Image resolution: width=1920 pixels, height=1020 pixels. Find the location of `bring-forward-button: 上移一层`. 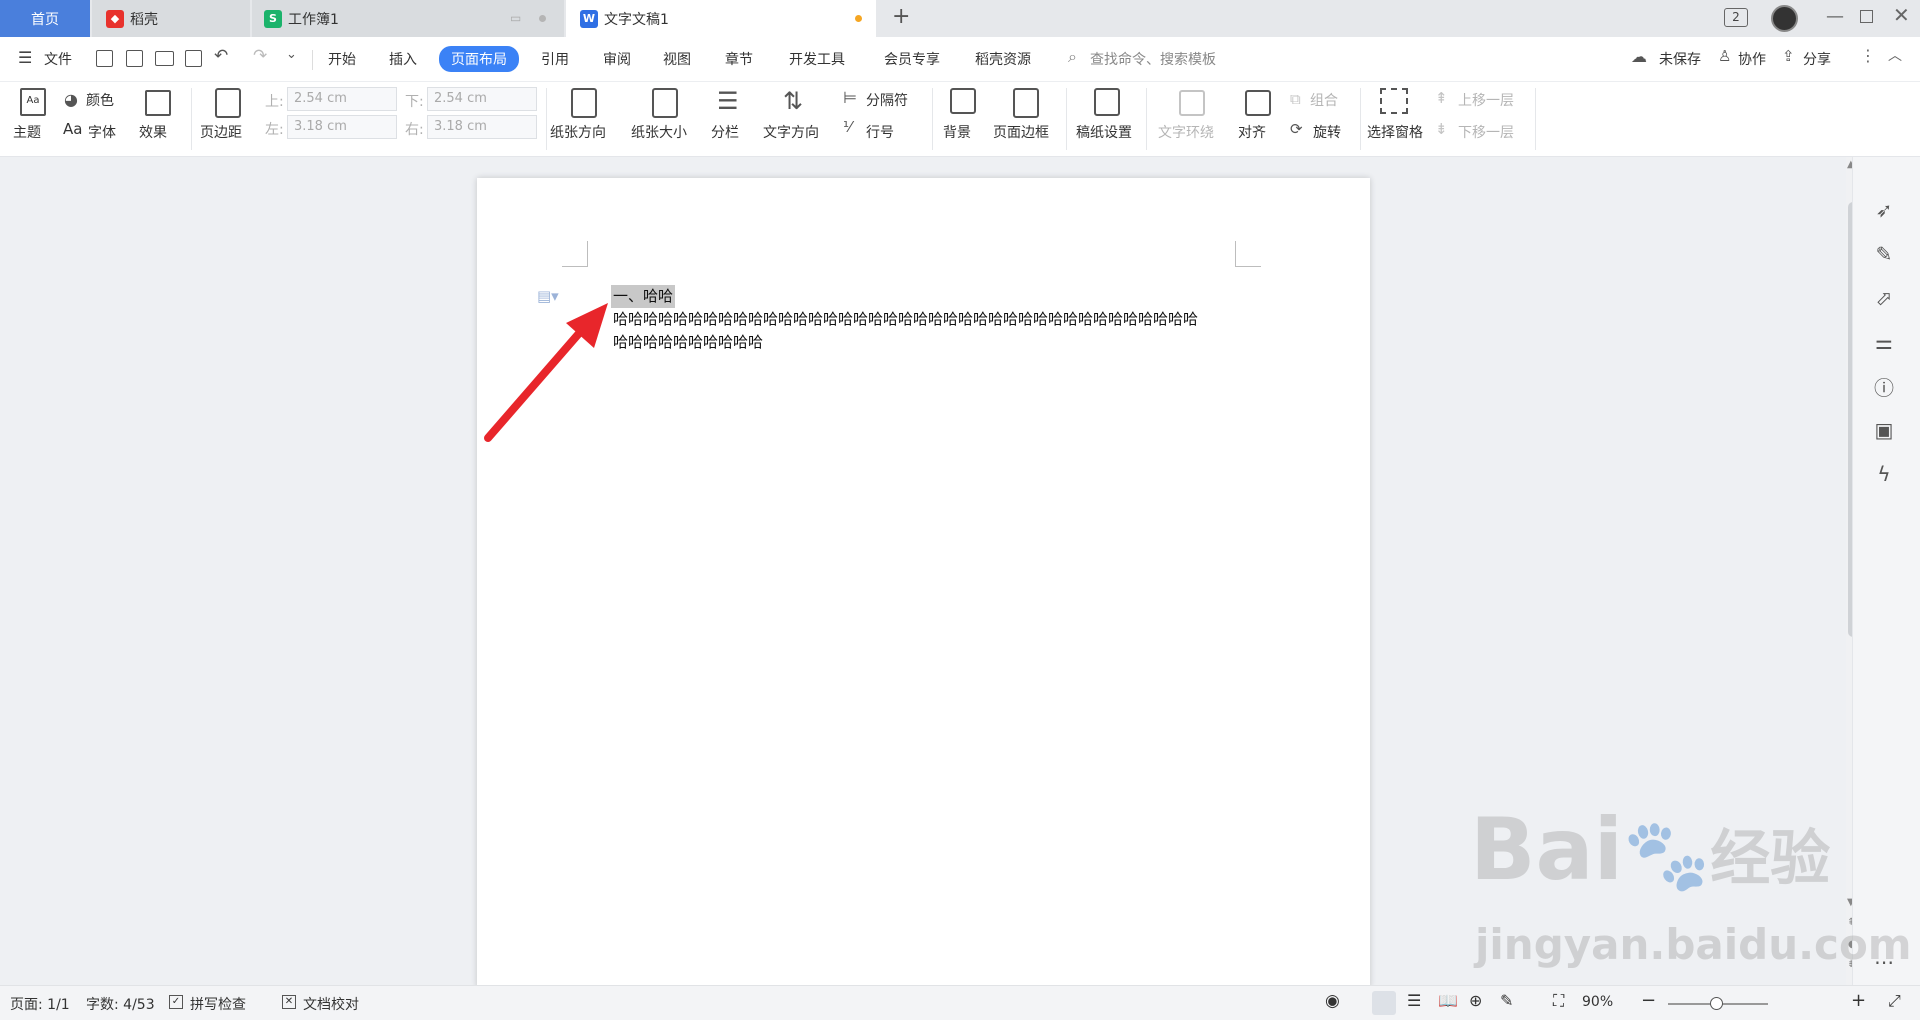

bring-forward-button: 上移一层 is located at coordinates (1486, 100).